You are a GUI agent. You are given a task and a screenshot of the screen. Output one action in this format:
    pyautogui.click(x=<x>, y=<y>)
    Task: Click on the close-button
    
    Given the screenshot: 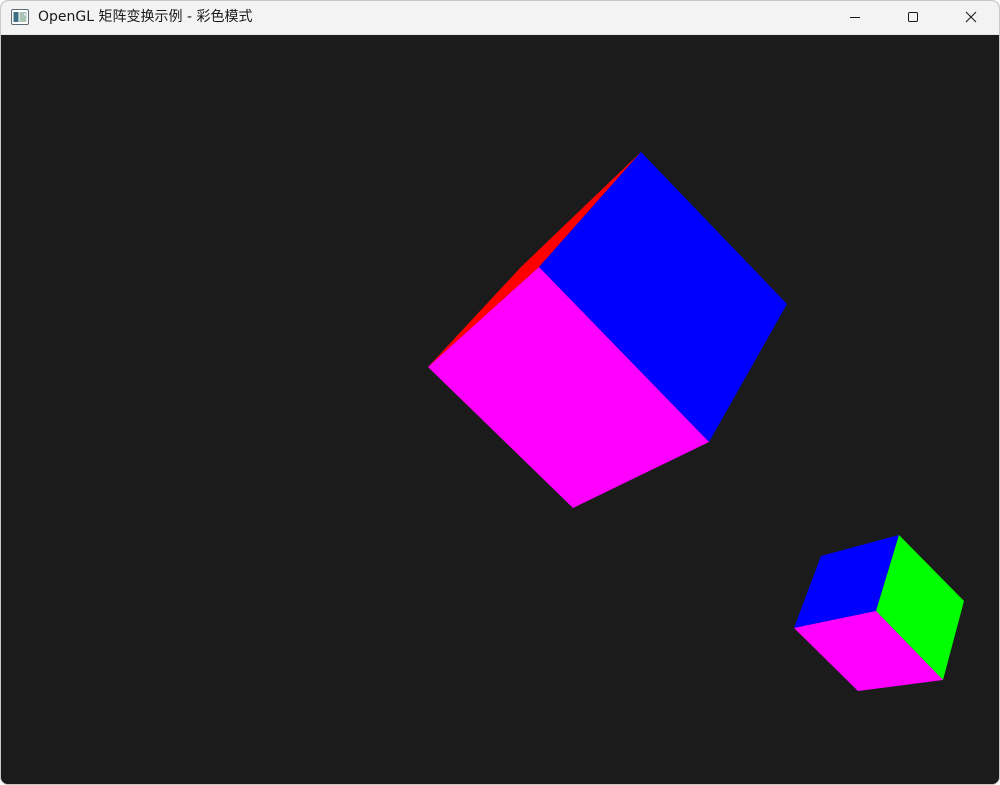 What is the action you would take?
    pyautogui.click(x=970, y=17)
    